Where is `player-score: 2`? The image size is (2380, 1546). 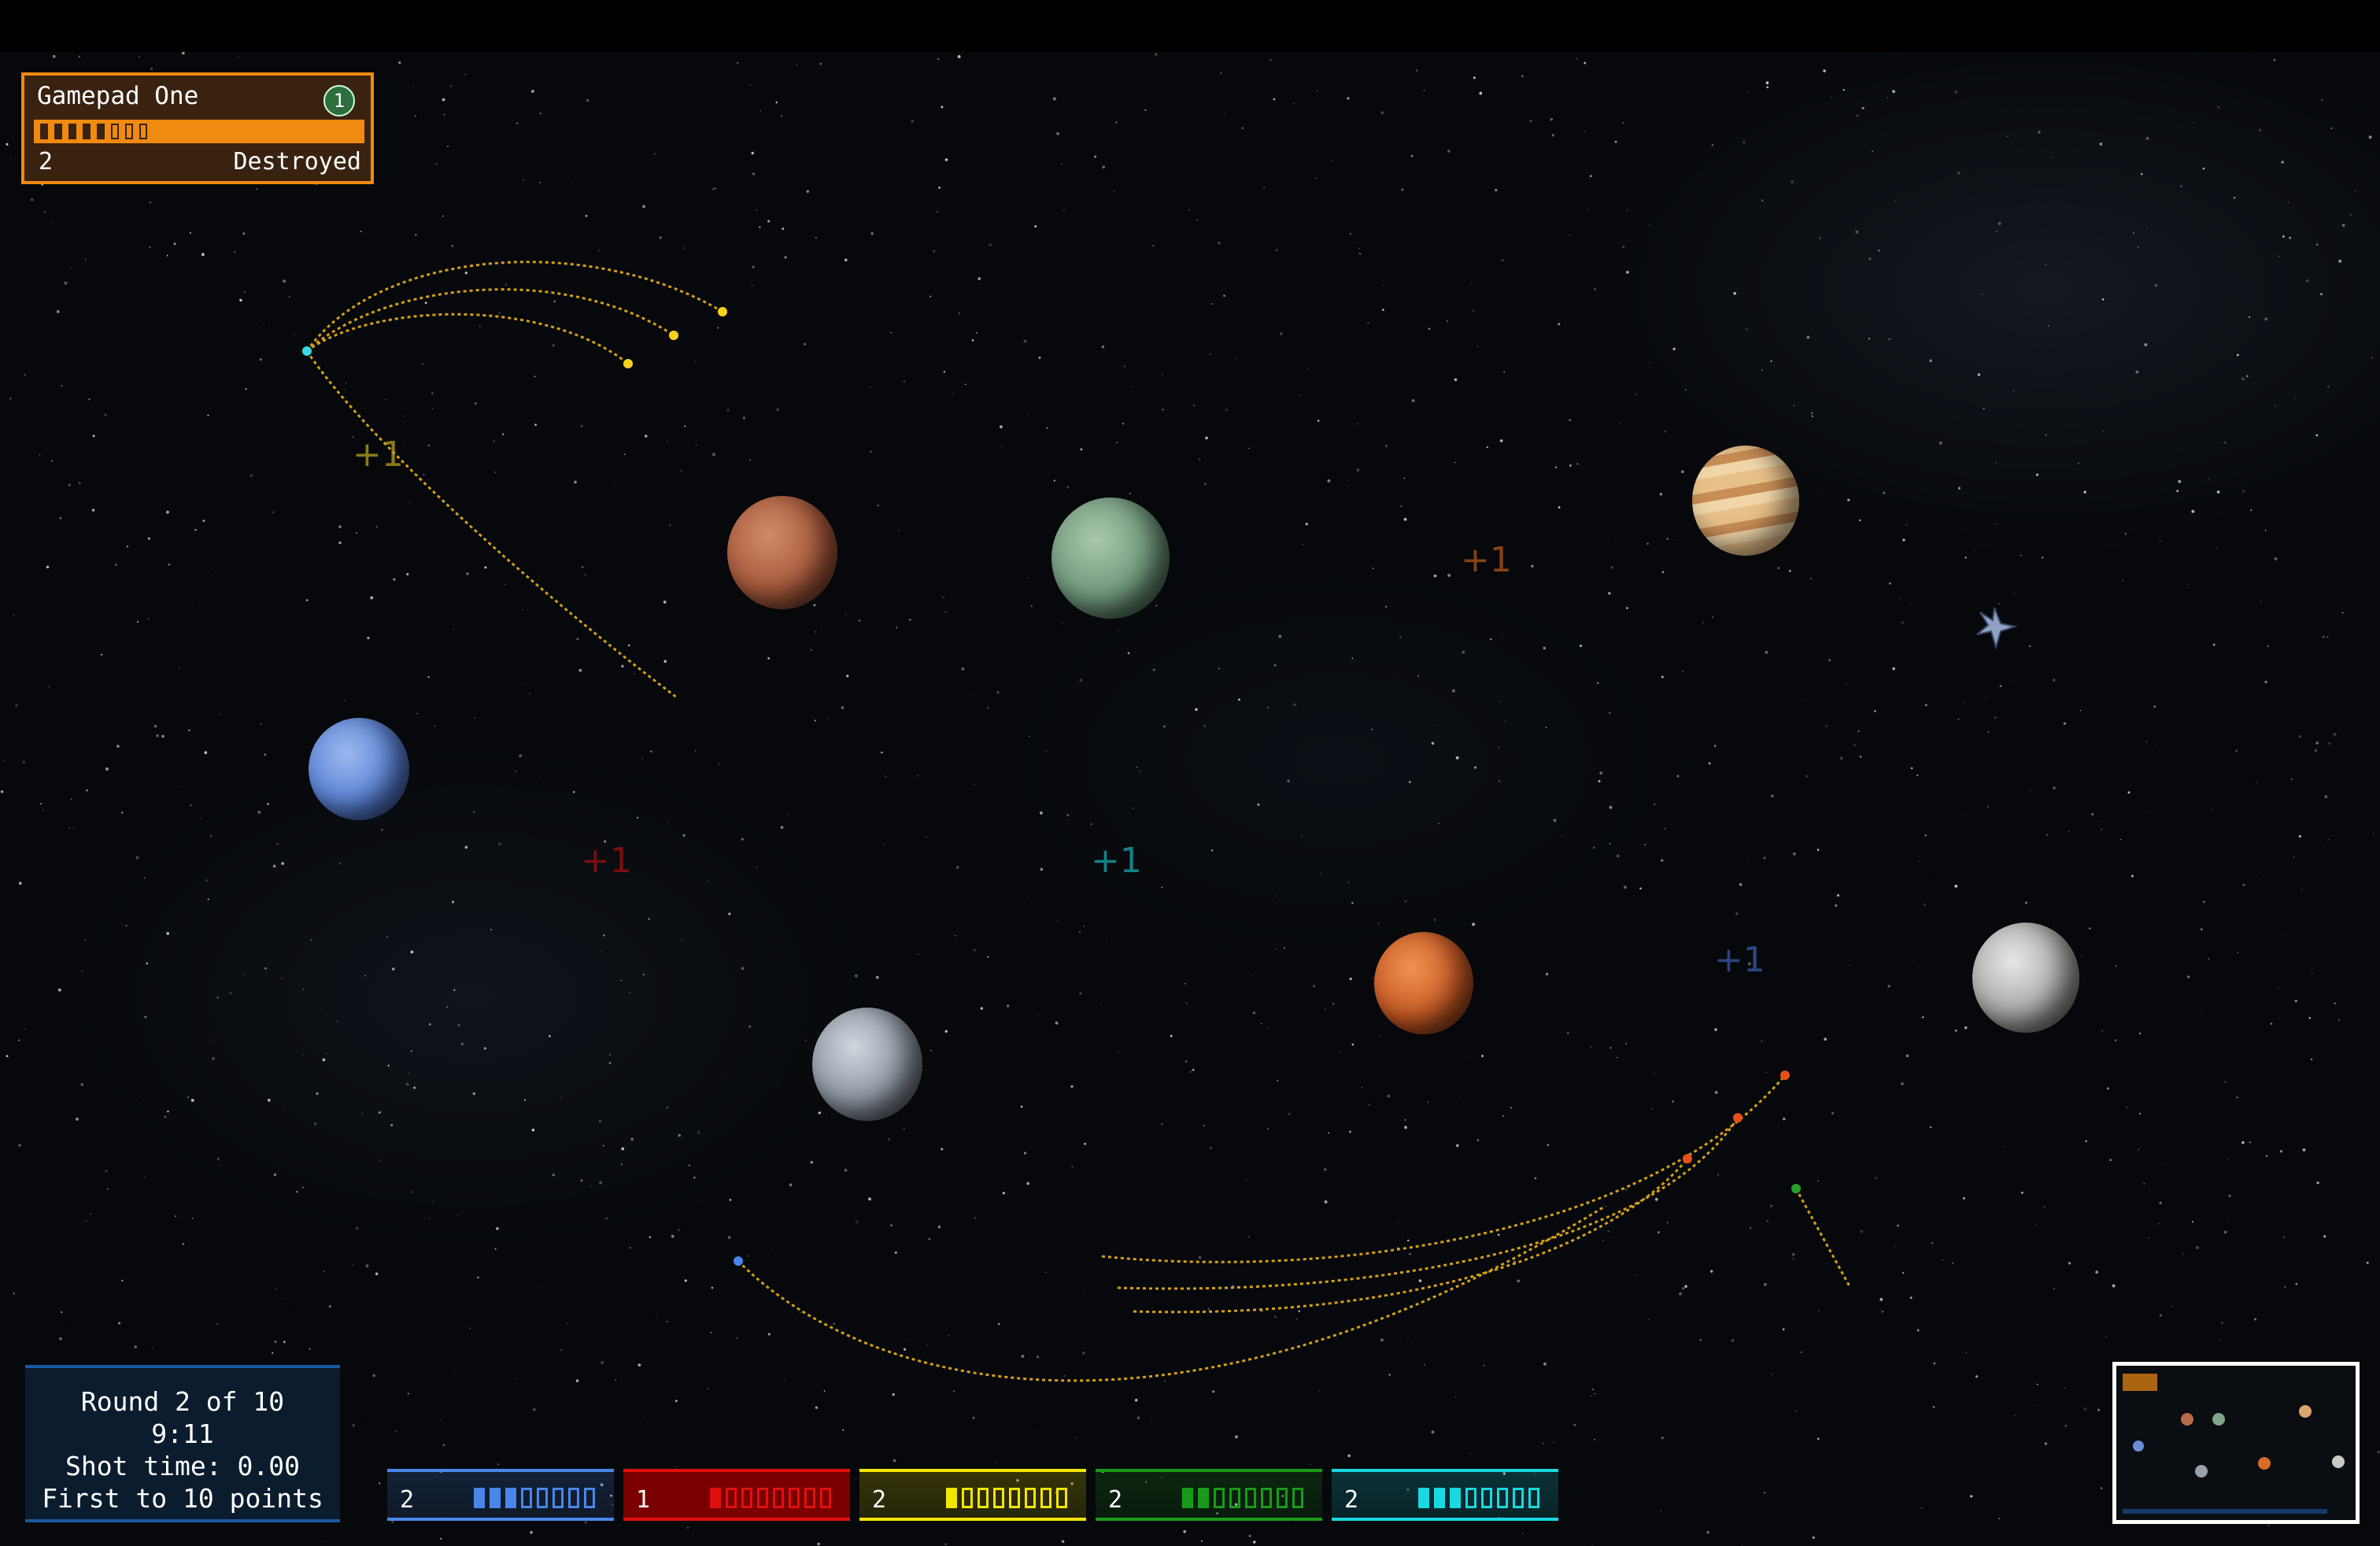 player-score: 2 is located at coordinates (46, 162).